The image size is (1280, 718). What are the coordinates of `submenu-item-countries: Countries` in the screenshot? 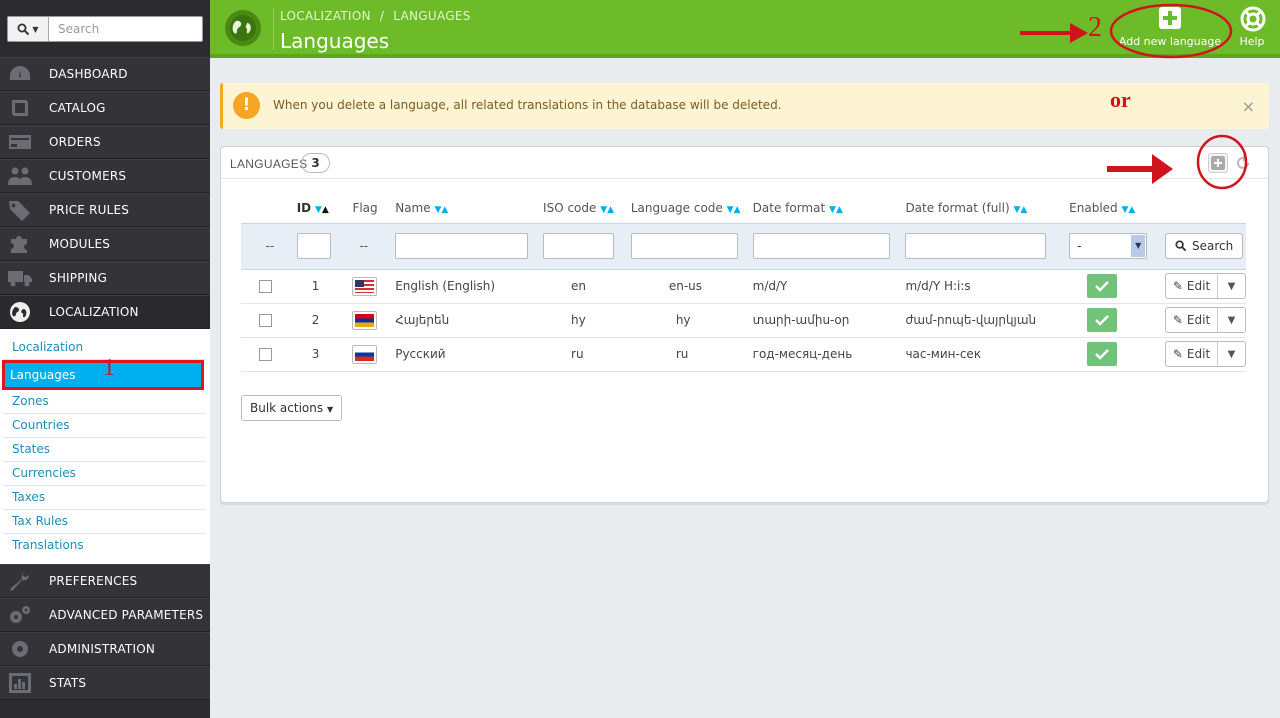 It's located at (105, 426).